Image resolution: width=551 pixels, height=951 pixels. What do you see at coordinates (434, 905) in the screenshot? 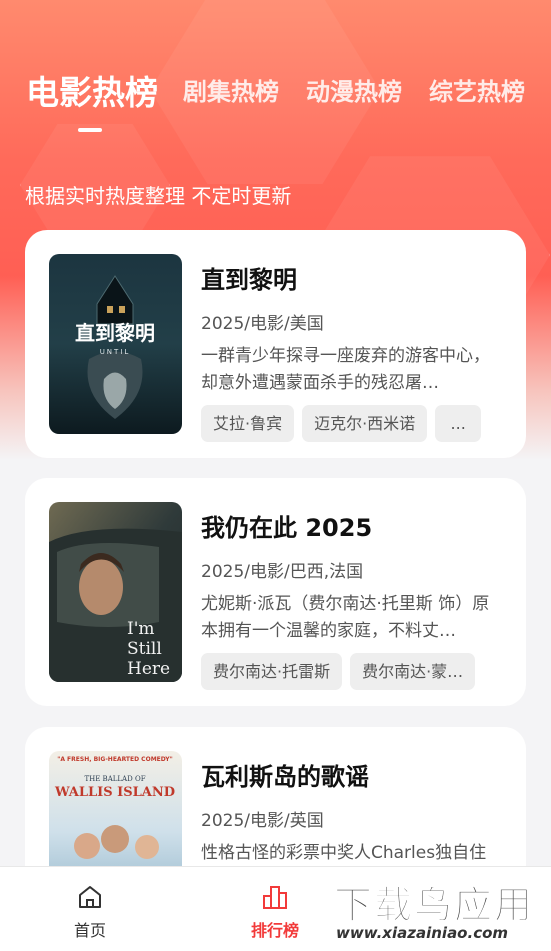
I see `watermark-text: 下载鸟应用` at bounding box center [434, 905].